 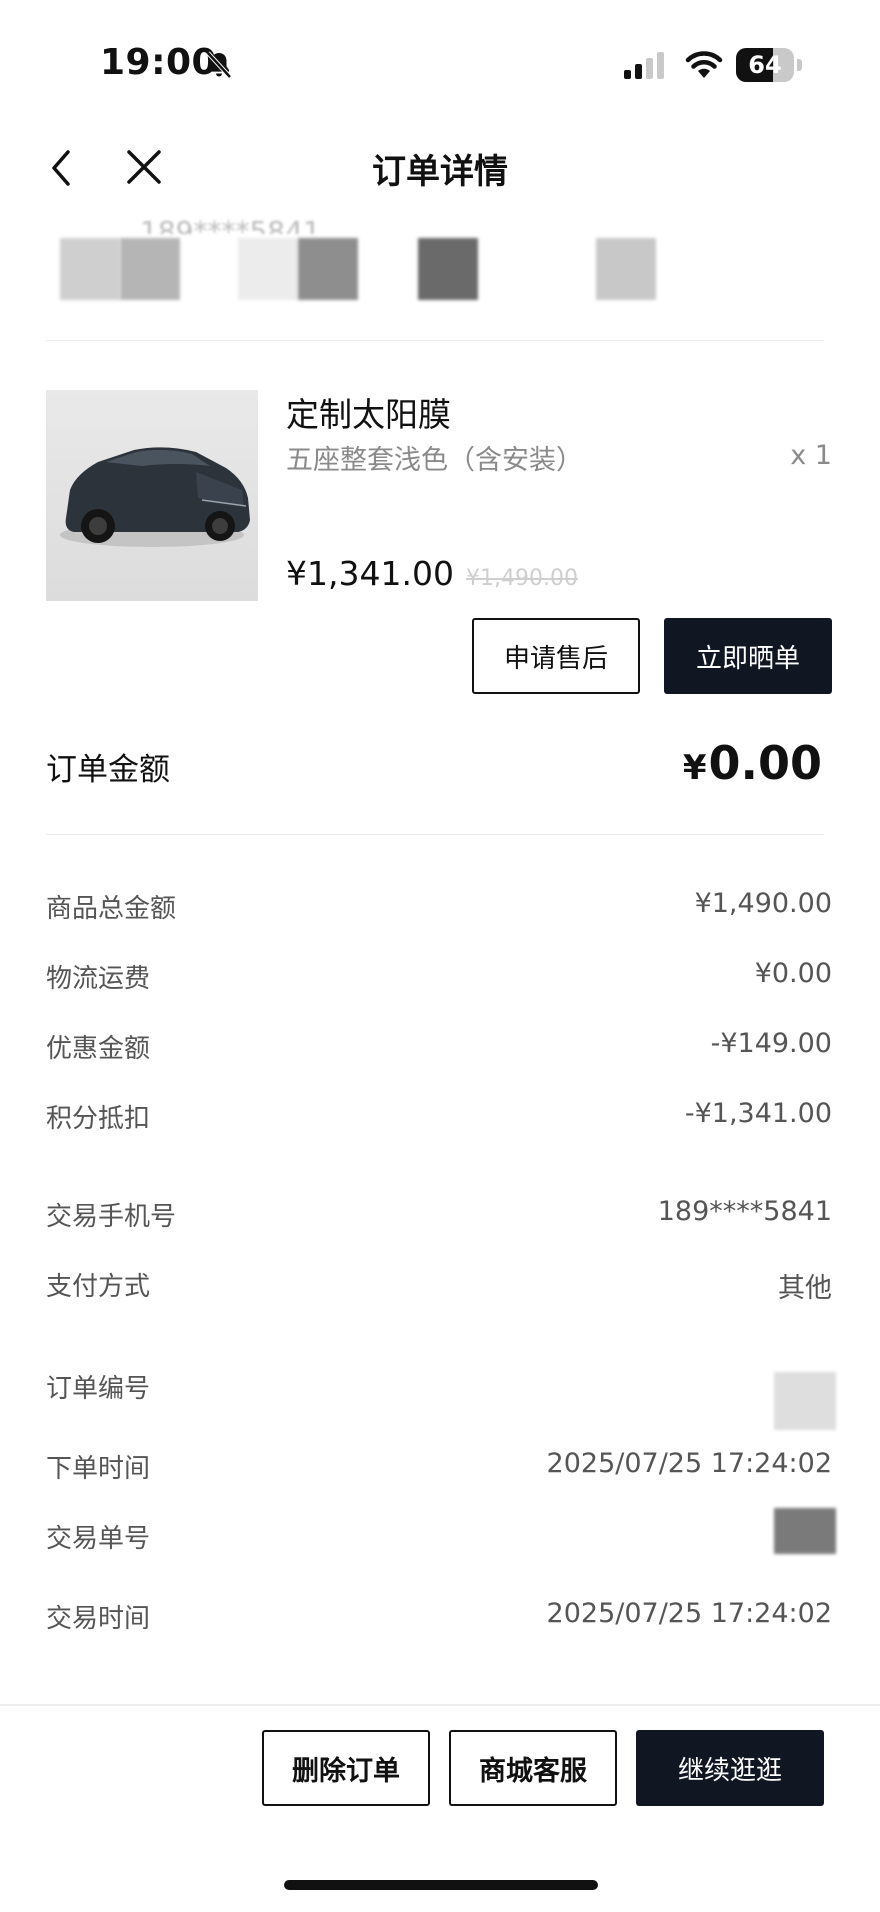 I want to click on wifi-icon, so click(x=704, y=64).